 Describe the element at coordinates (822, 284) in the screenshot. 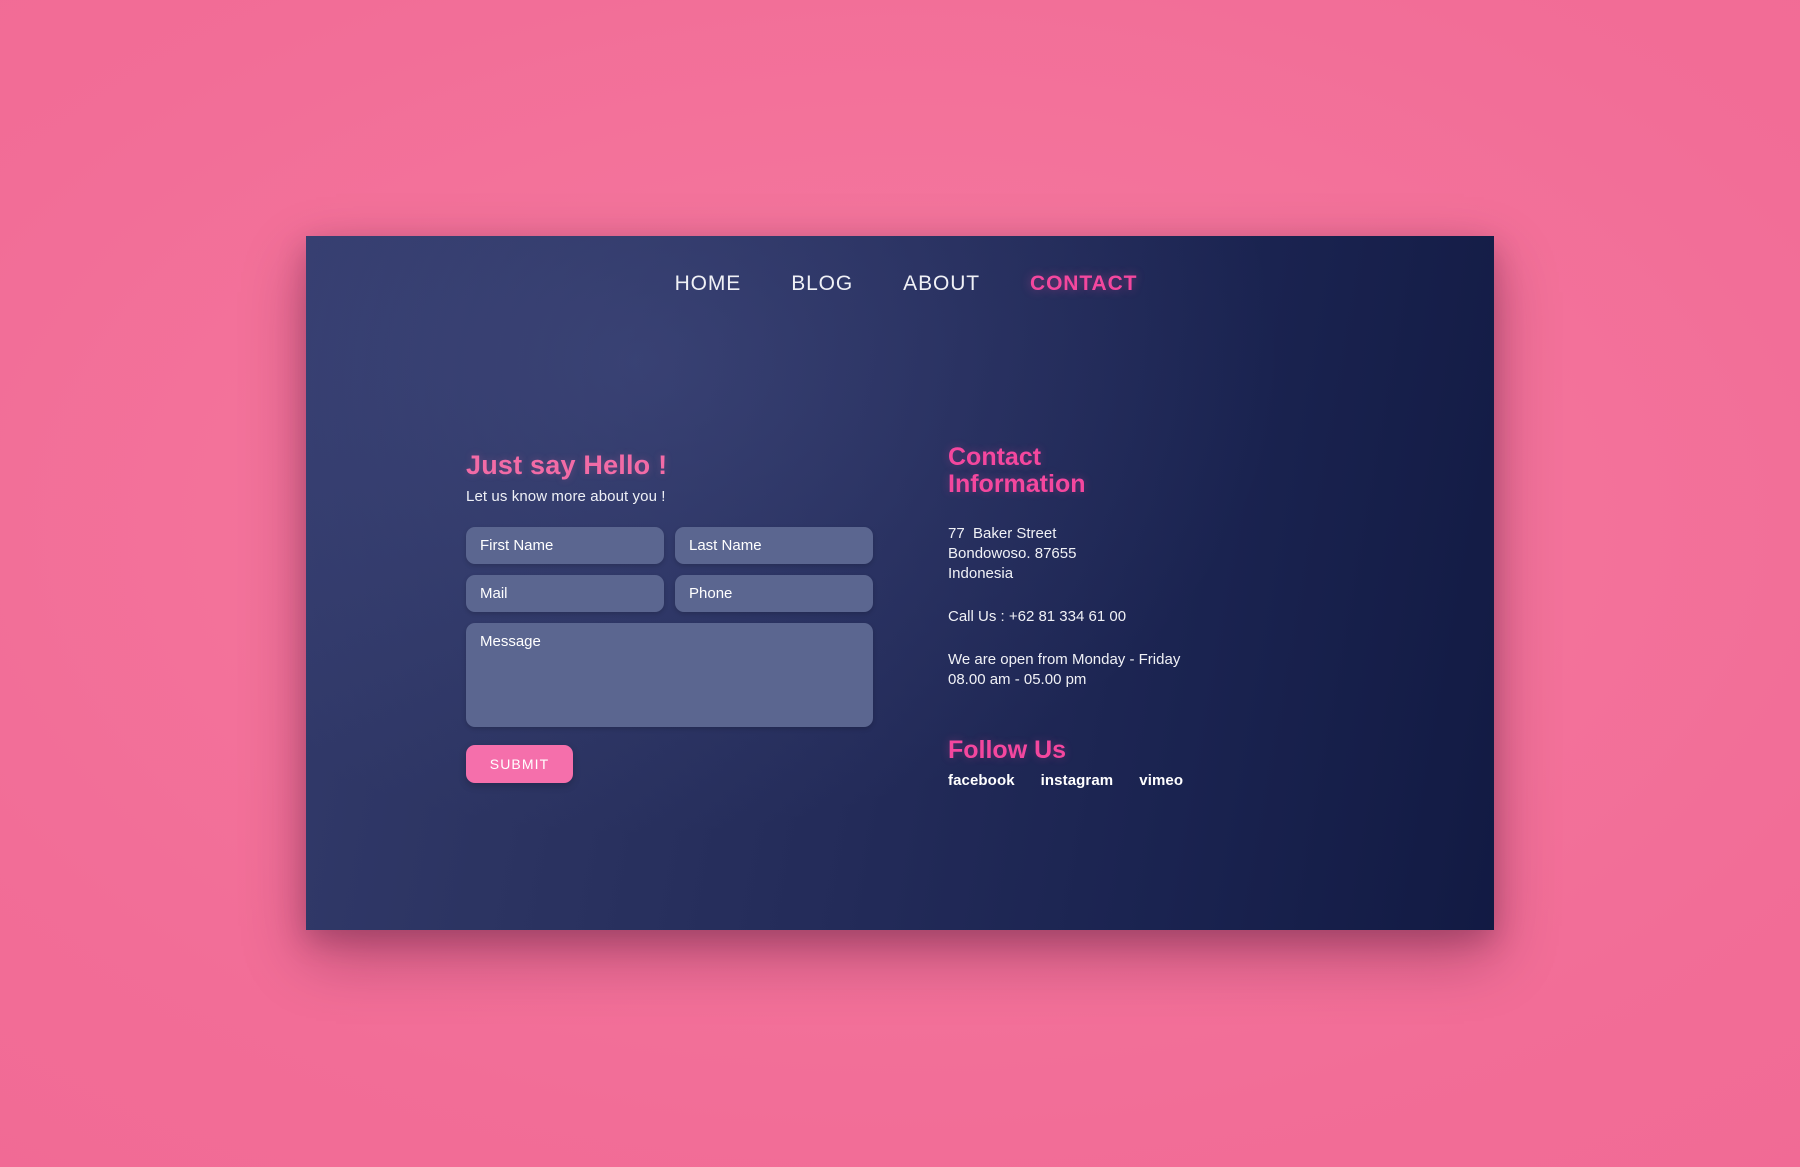

I see `nav-item-blog: BLOG` at that location.